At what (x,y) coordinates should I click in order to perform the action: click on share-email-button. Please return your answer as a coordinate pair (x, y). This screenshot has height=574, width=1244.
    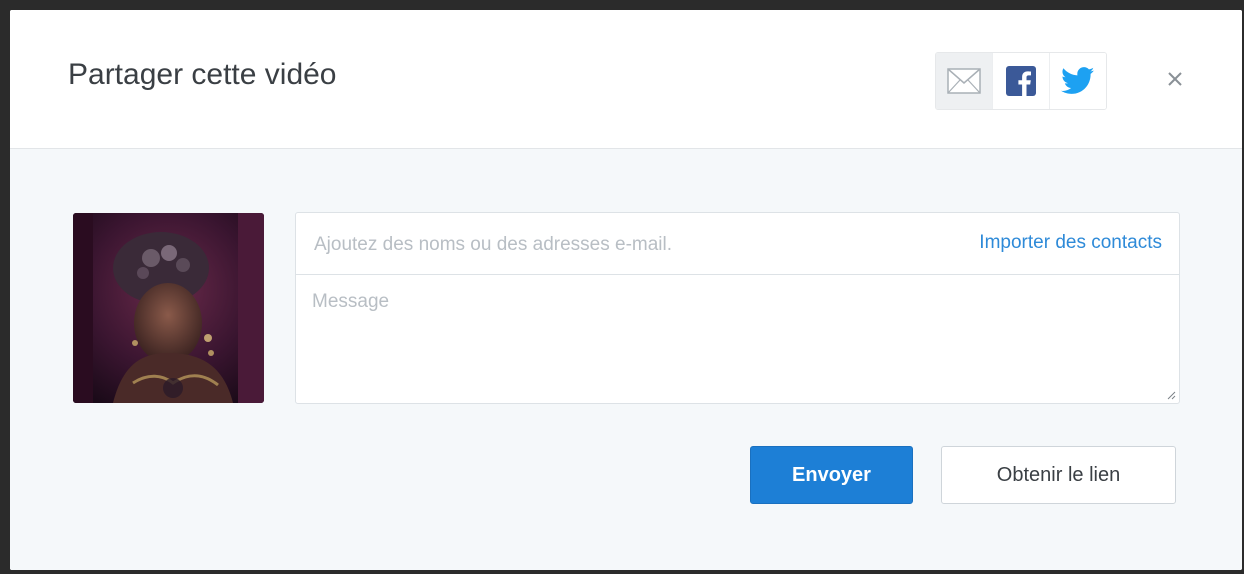
    Looking at the image, I should click on (964, 81).